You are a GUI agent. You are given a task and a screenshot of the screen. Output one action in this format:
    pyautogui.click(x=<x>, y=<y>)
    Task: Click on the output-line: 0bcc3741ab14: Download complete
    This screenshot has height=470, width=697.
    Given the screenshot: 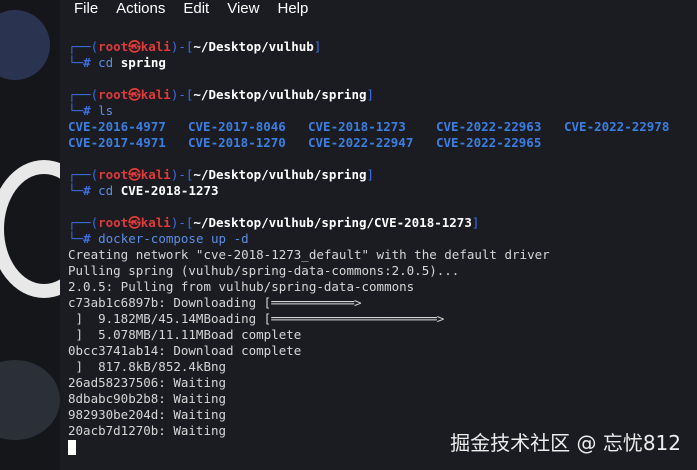 What is the action you would take?
    pyautogui.click(x=185, y=350)
    